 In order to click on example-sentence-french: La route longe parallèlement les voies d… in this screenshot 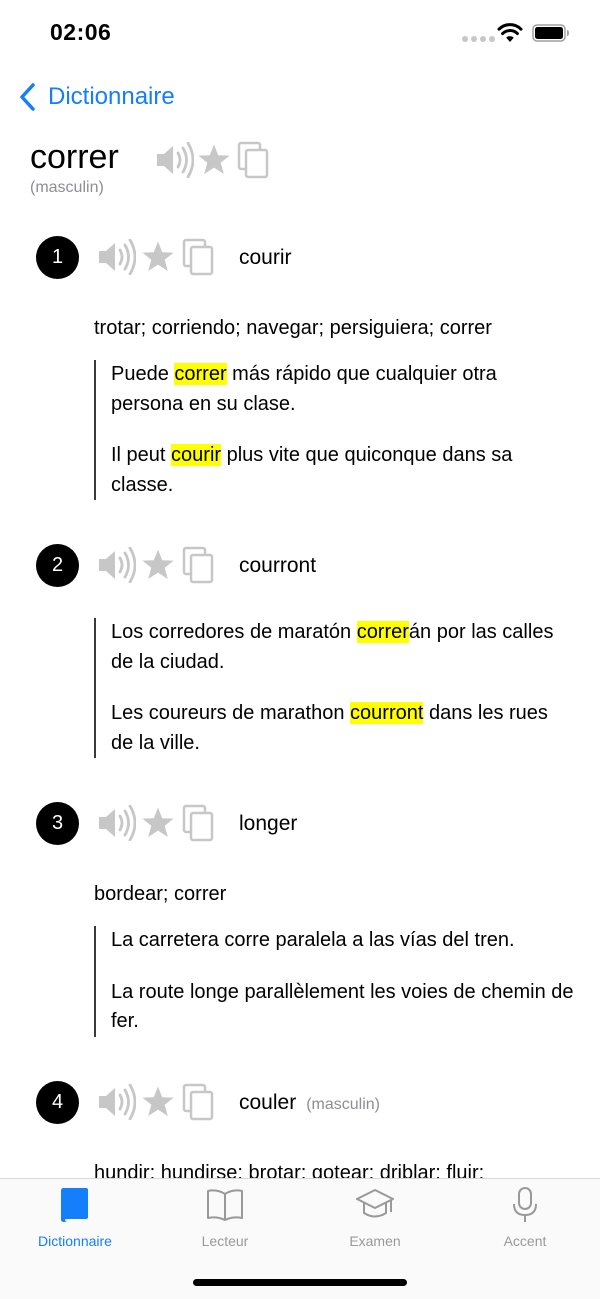, I will do `click(342, 1006)`.